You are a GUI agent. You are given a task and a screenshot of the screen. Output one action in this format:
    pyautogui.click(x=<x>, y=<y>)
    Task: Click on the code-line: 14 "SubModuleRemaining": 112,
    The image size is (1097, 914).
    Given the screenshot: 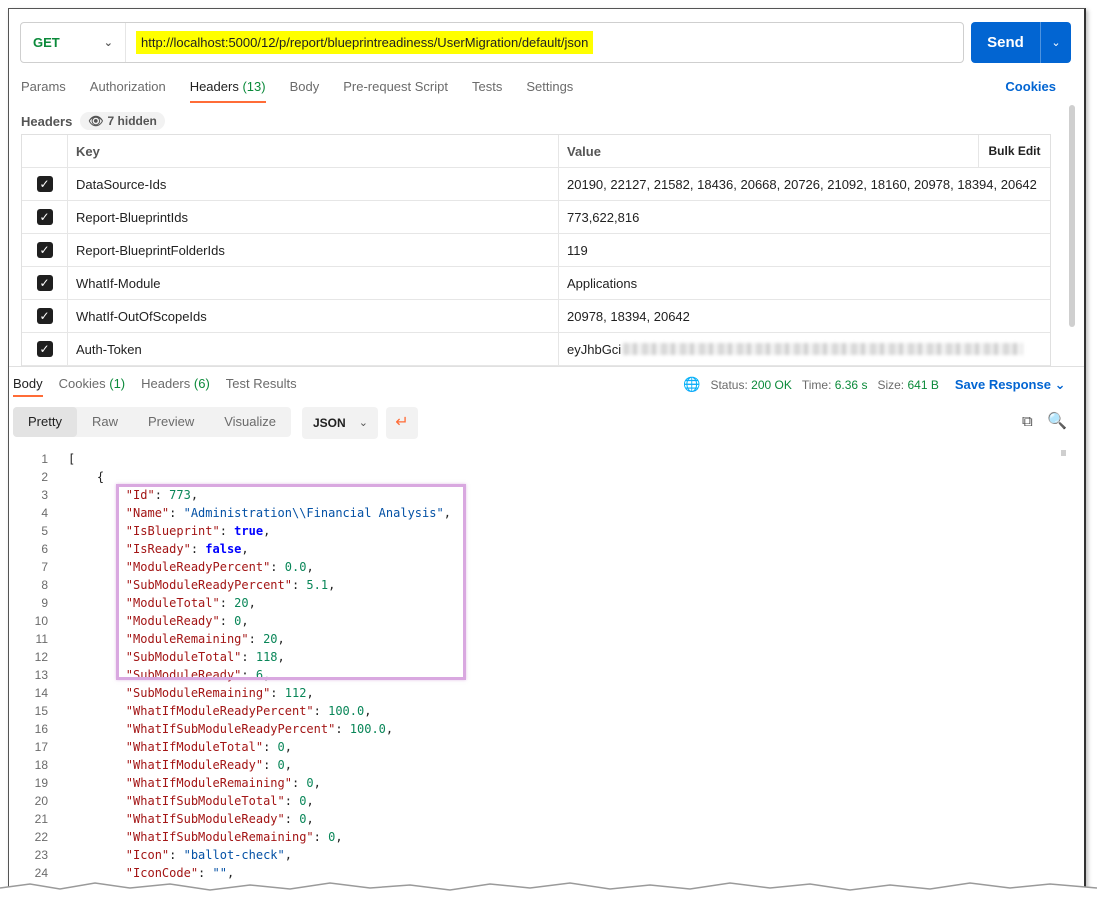 What is the action you would take?
    pyautogui.click(x=534, y=693)
    